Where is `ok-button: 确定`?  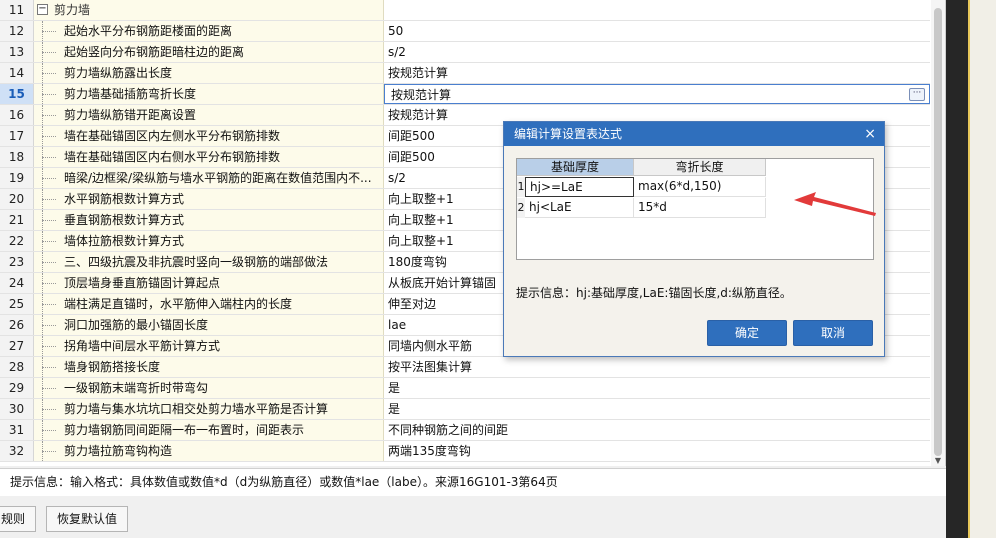
ok-button: 确定 is located at coordinates (747, 333).